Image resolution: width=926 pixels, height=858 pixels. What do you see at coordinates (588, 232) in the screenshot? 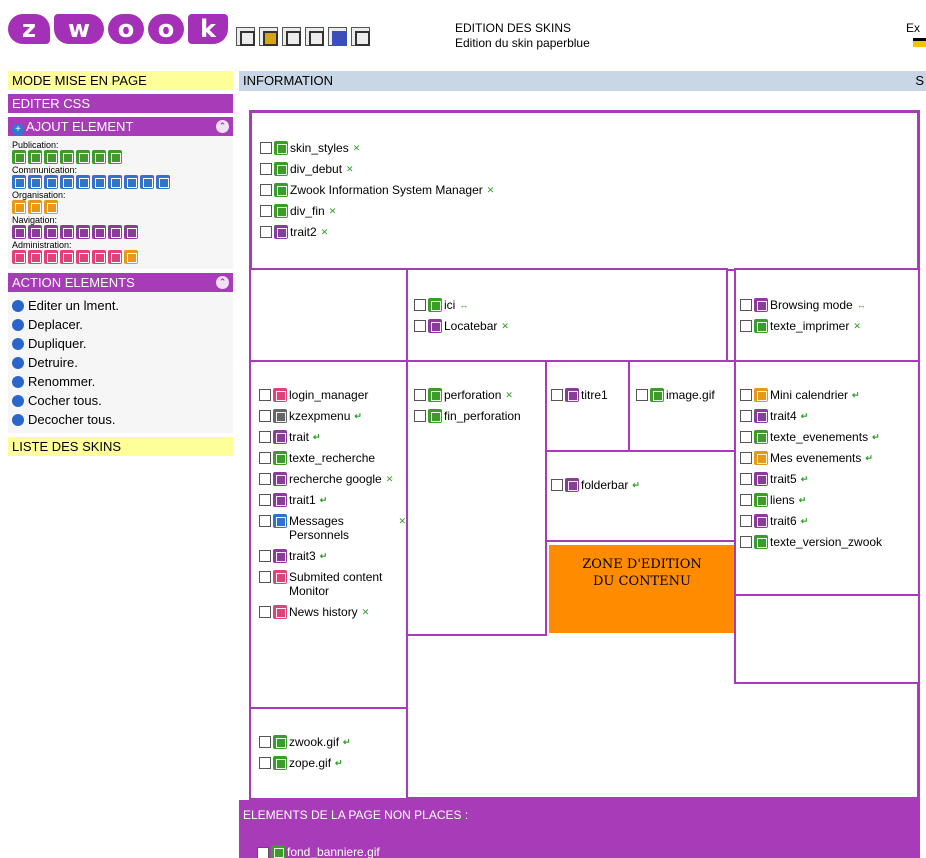
I see `element-row: trait2 ✕` at bounding box center [588, 232].